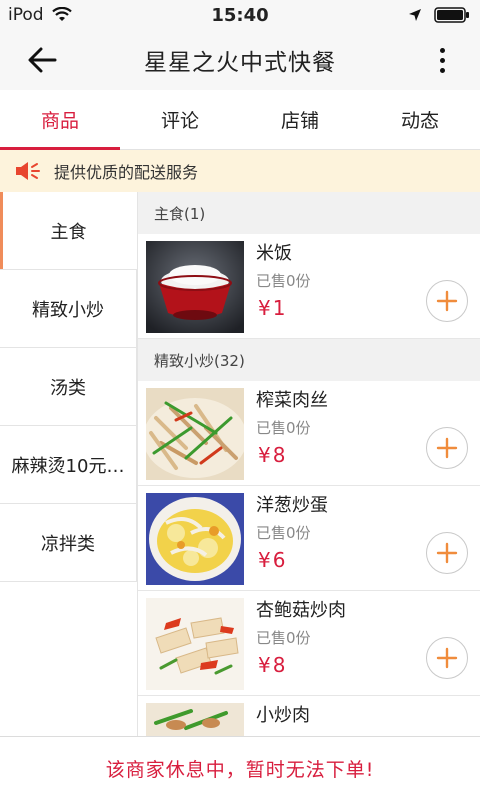  I want to click on tab-bar: 商品 评论 店铺 动态, so click(240, 120).